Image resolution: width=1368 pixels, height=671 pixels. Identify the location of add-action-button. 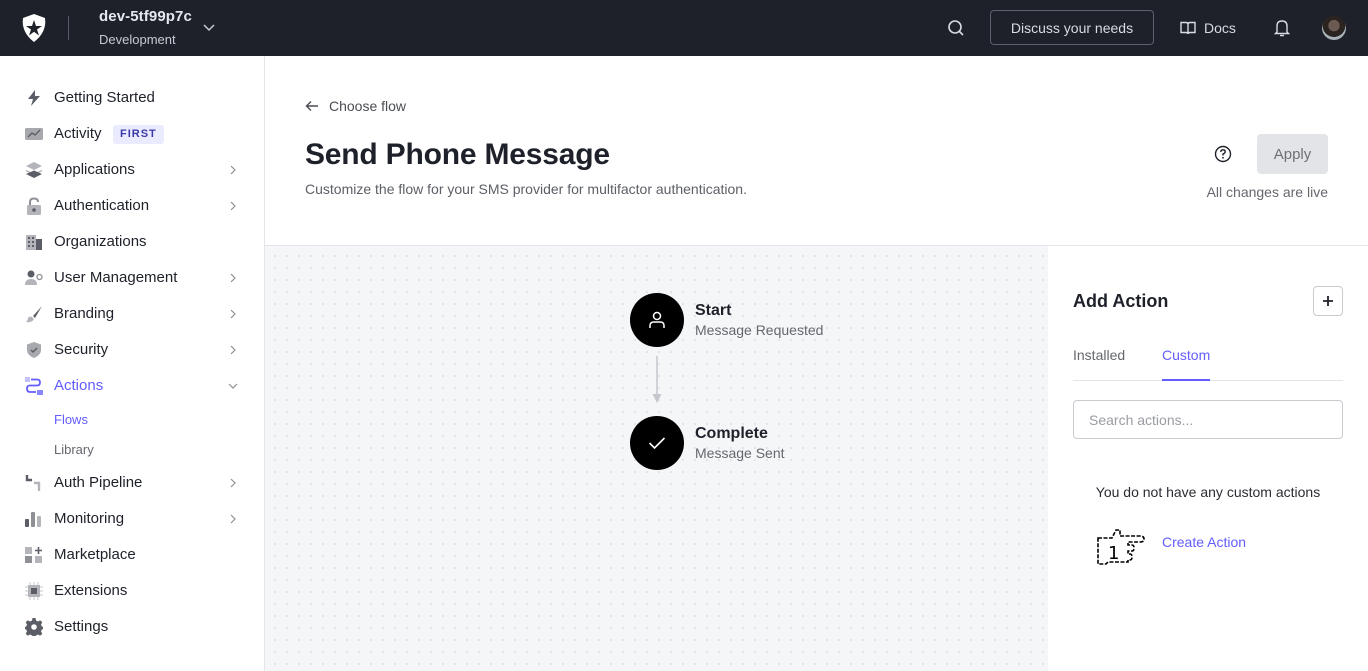
(1328, 301).